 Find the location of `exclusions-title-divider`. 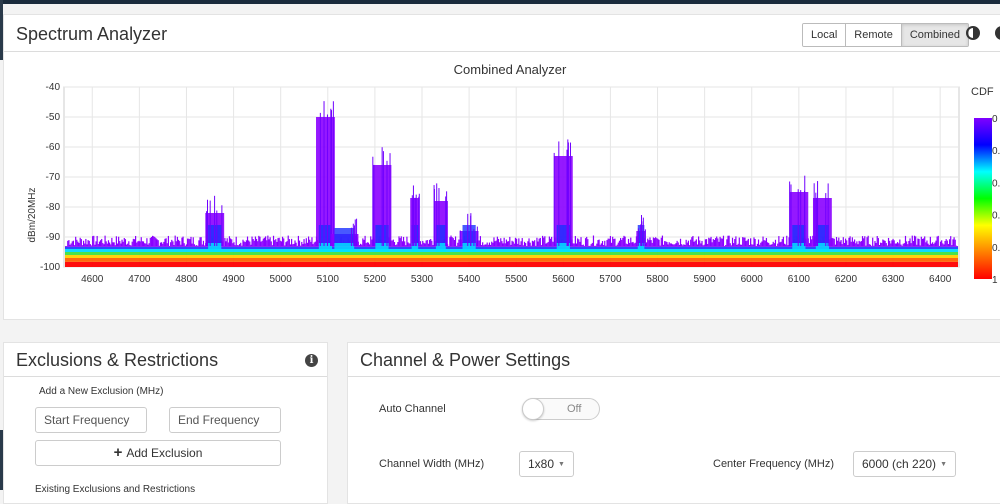

exclusions-title-divider is located at coordinates (165, 376).